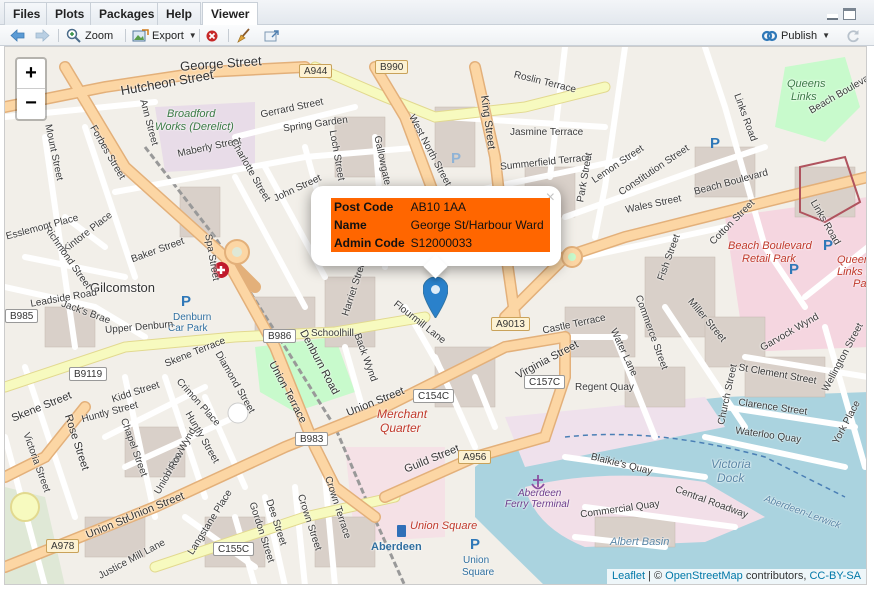 The width and height of the screenshot is (874, 589). Describe the element at coordinates (127, 13) in the screenshot. I see `tab-packages: Packages` at that location.